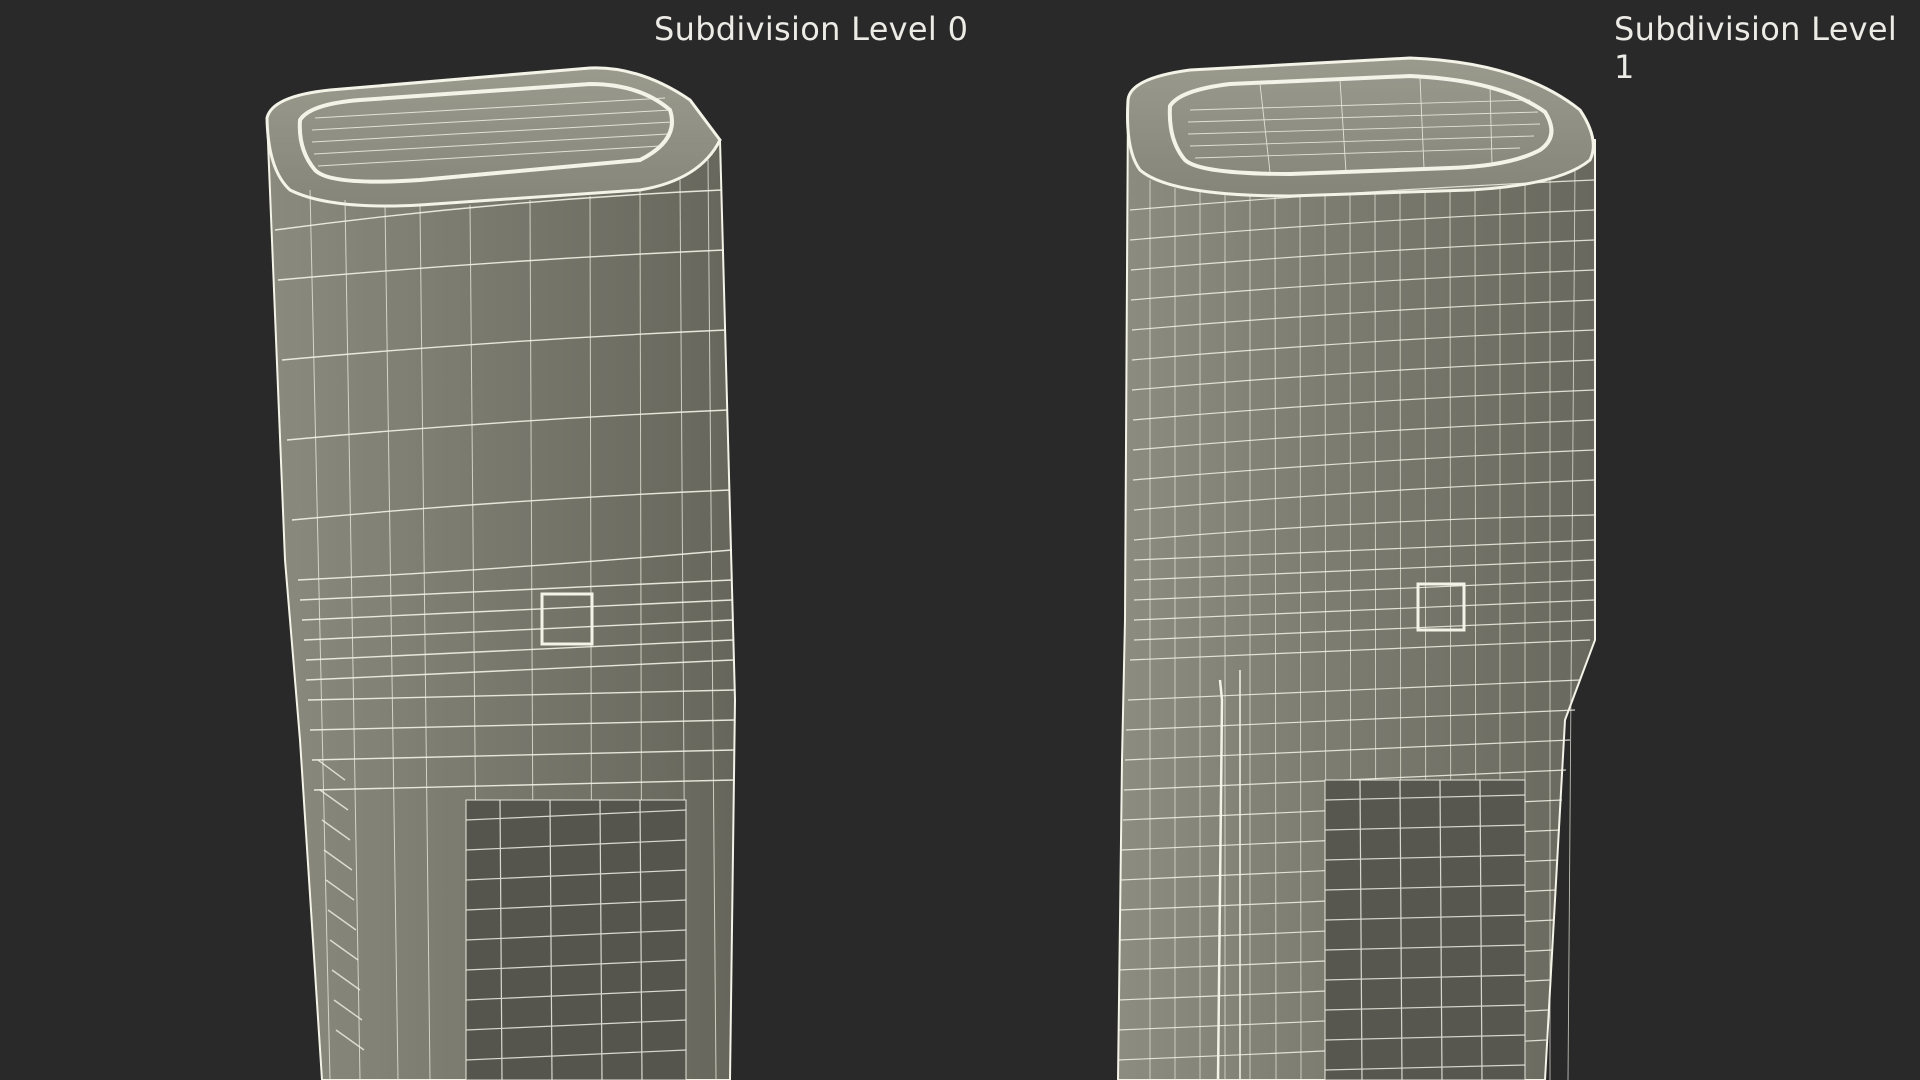 The image size is (1920, 1080). I want to click on window-grid, so click(1425, 929).